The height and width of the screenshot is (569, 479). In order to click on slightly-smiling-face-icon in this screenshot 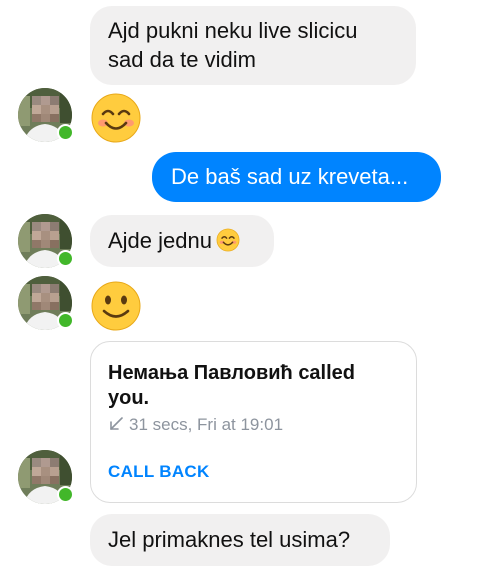, I will do `click(116, 306)`.